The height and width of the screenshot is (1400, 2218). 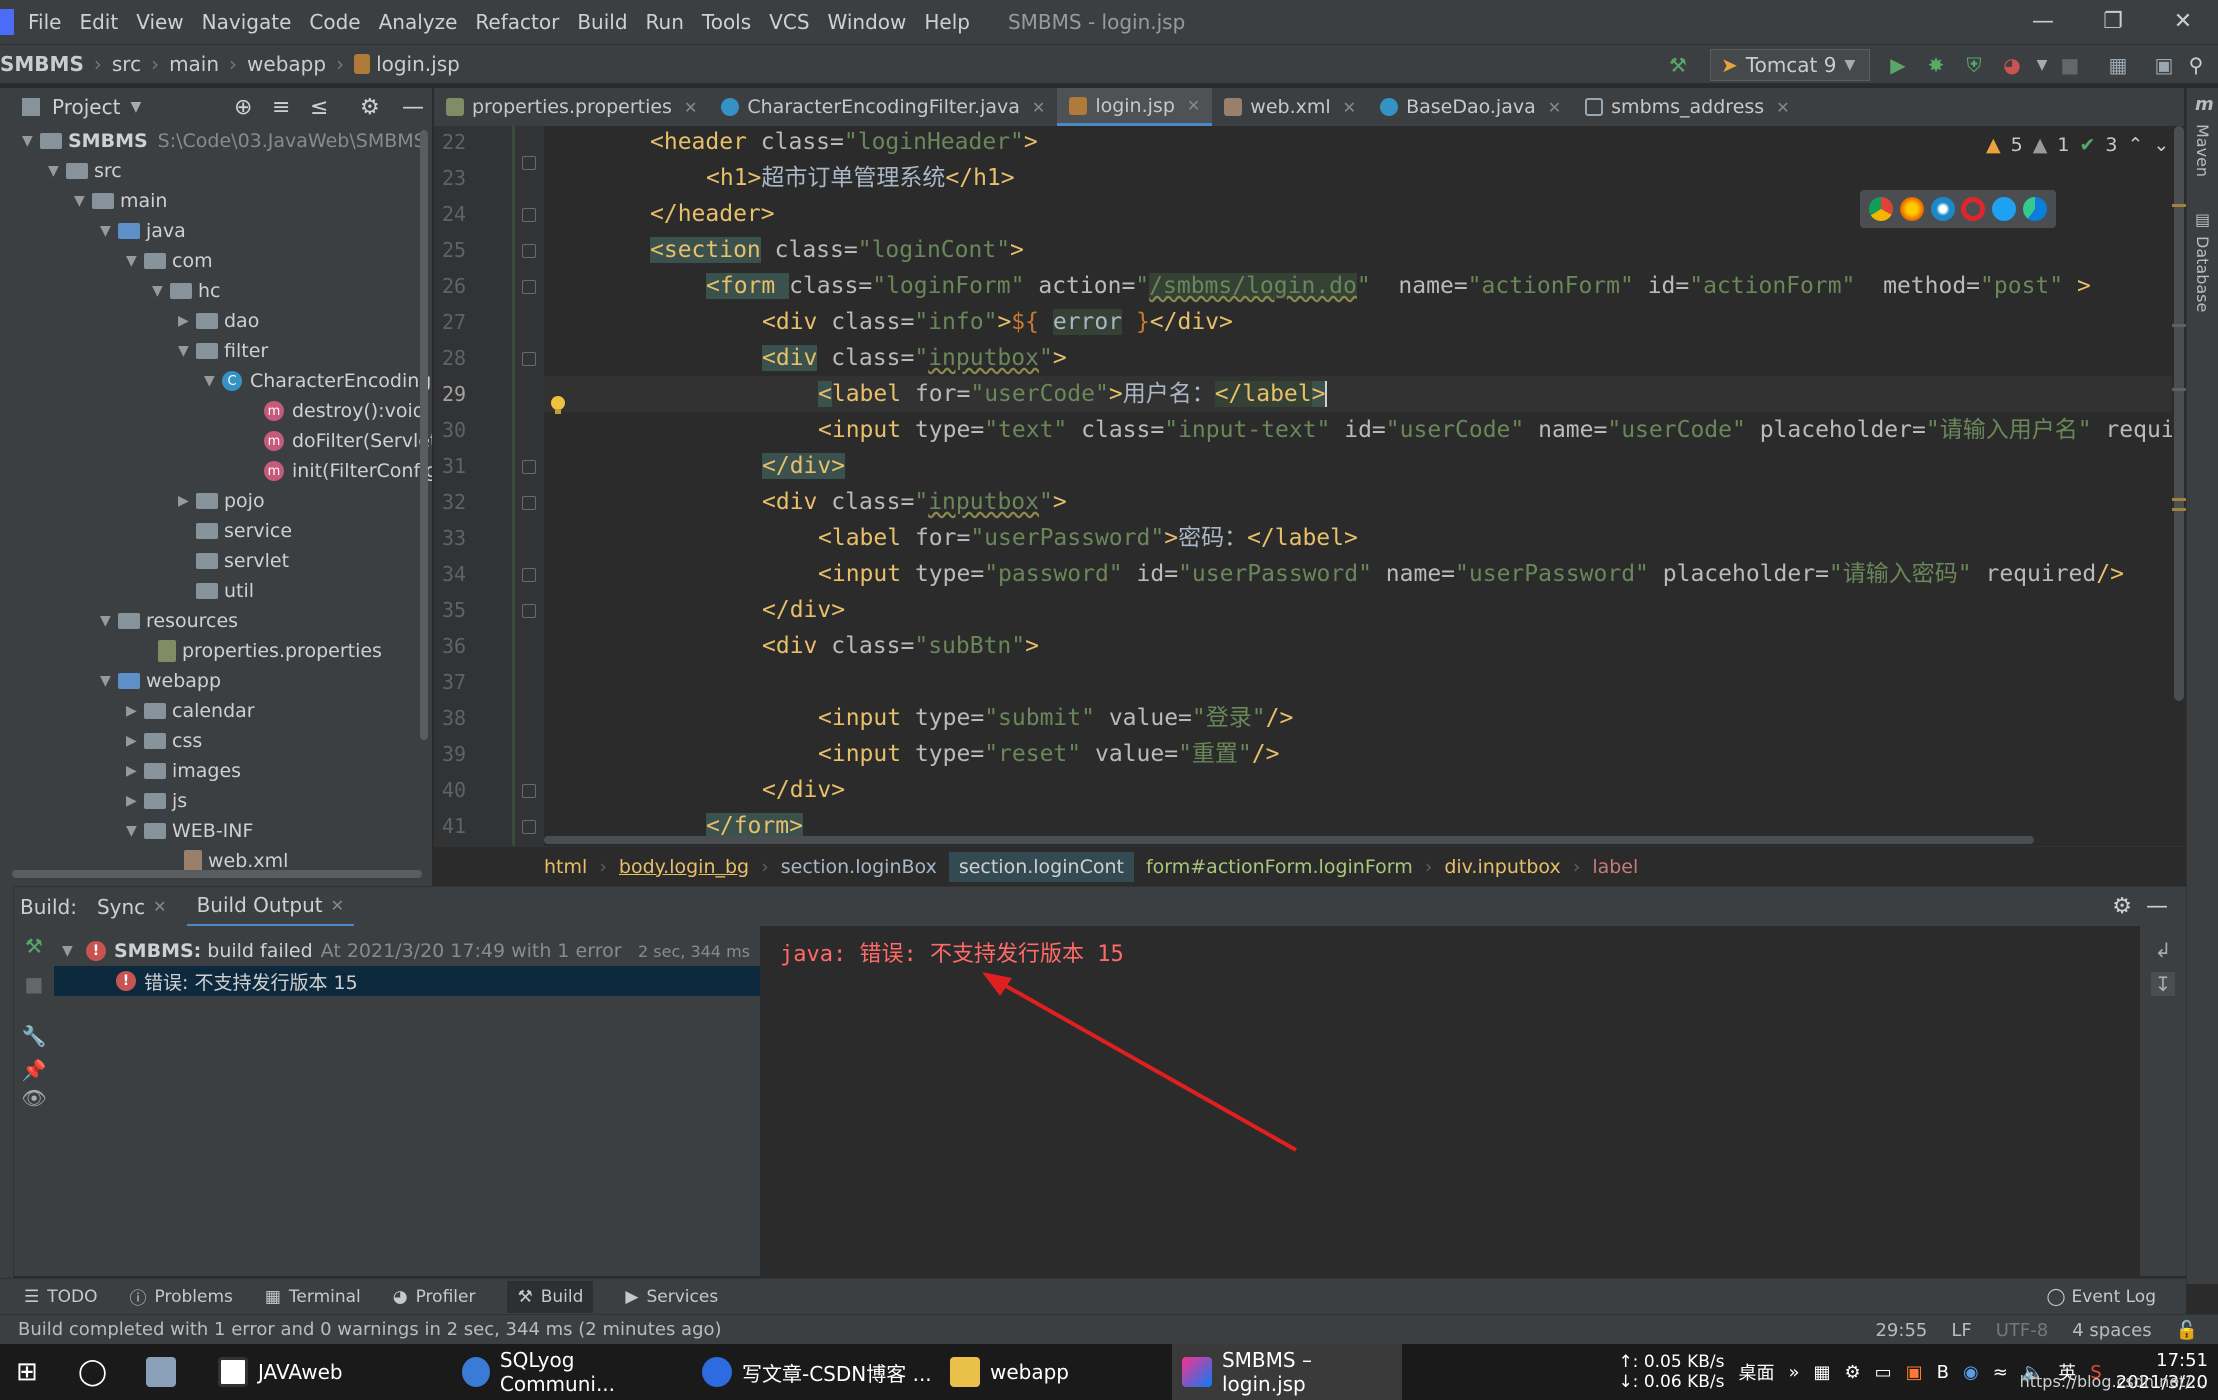 What do you see at coordinates (247, 22) in the screenshot?
I see `menu-navigate: Navigate` at bounding box center [247, 22].